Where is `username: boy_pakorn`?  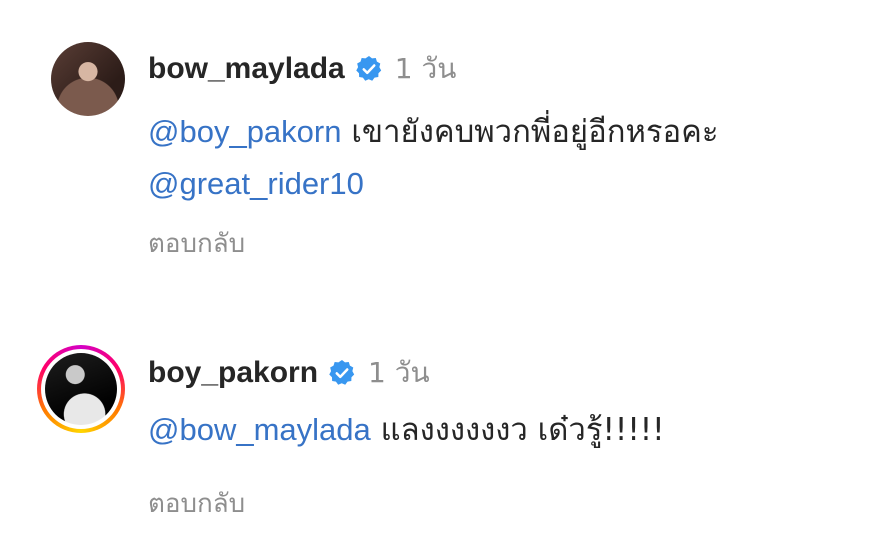 username: boy_pakorn is located at coordinates (233, 373).